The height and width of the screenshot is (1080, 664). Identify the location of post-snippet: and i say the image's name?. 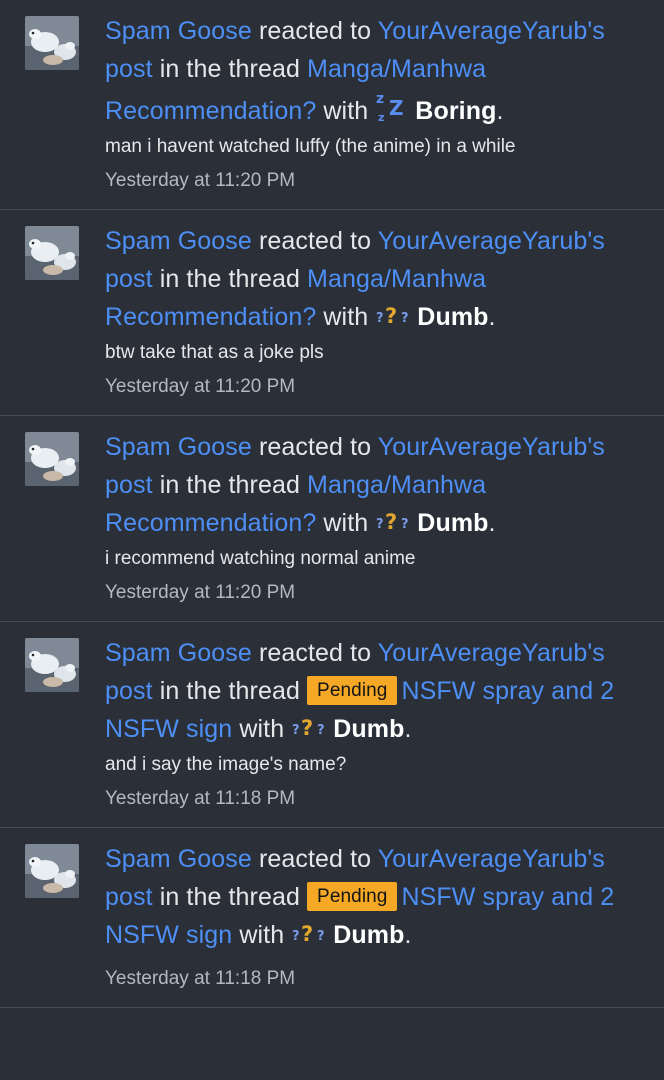
(226, 764).